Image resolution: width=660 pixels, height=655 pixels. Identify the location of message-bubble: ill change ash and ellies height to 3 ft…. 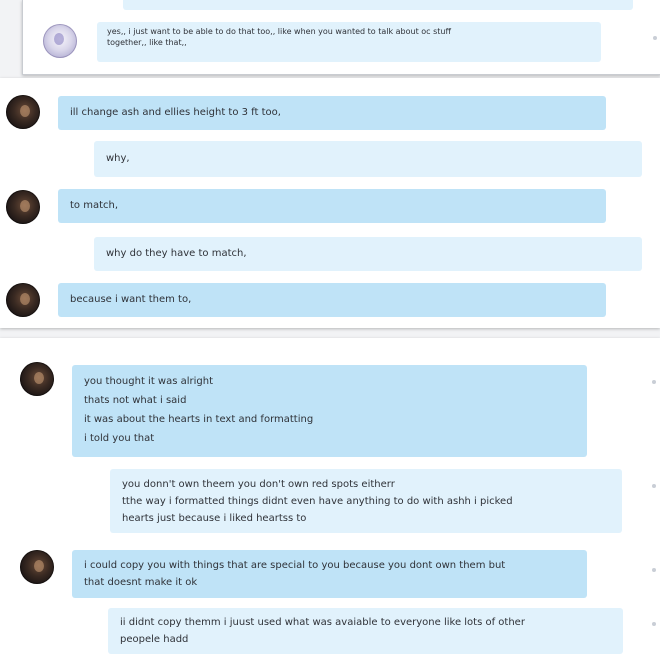
(332, 113).